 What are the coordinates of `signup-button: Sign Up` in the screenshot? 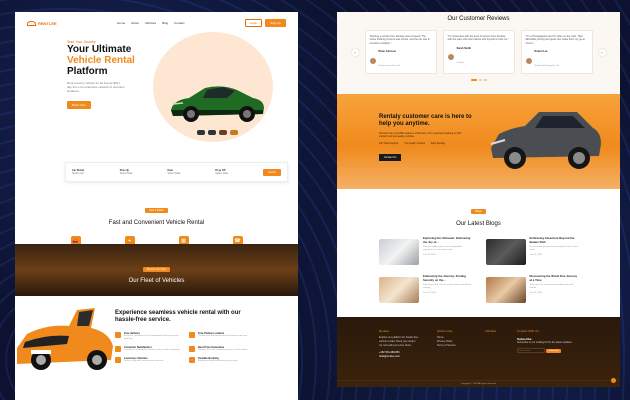 It's located at (275, 23).